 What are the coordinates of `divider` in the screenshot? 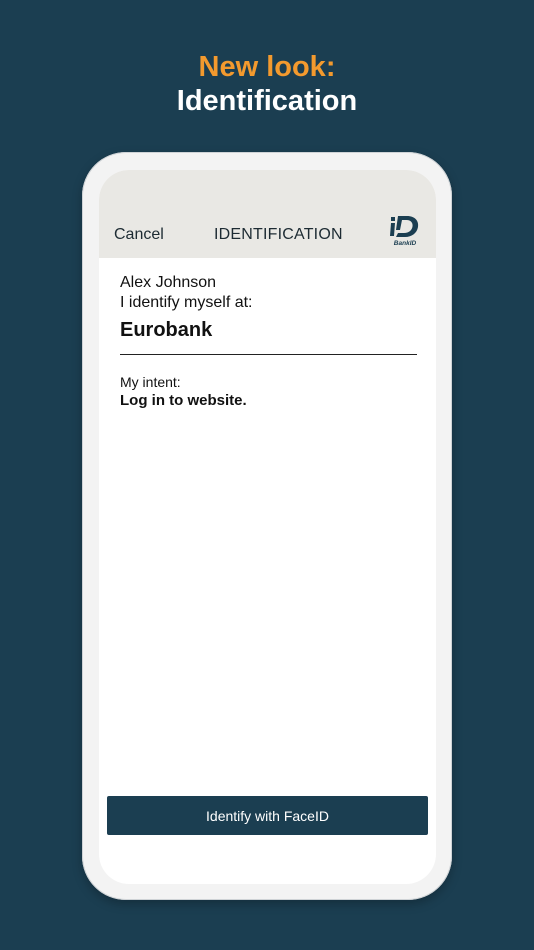 It's located at (268, 354).